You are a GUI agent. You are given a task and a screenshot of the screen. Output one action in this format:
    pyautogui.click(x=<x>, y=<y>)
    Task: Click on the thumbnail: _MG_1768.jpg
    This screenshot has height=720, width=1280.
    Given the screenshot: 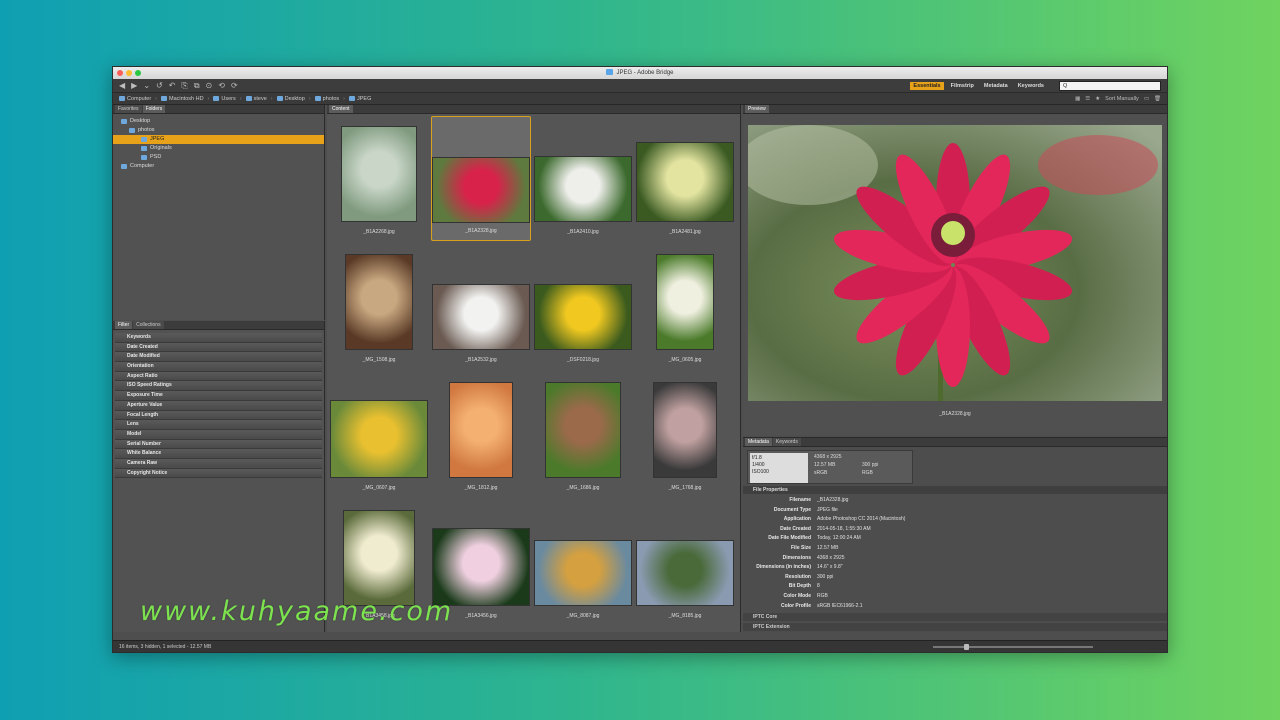 What is the action you would take?
    pyautogui.click(x=685, y=434)
    